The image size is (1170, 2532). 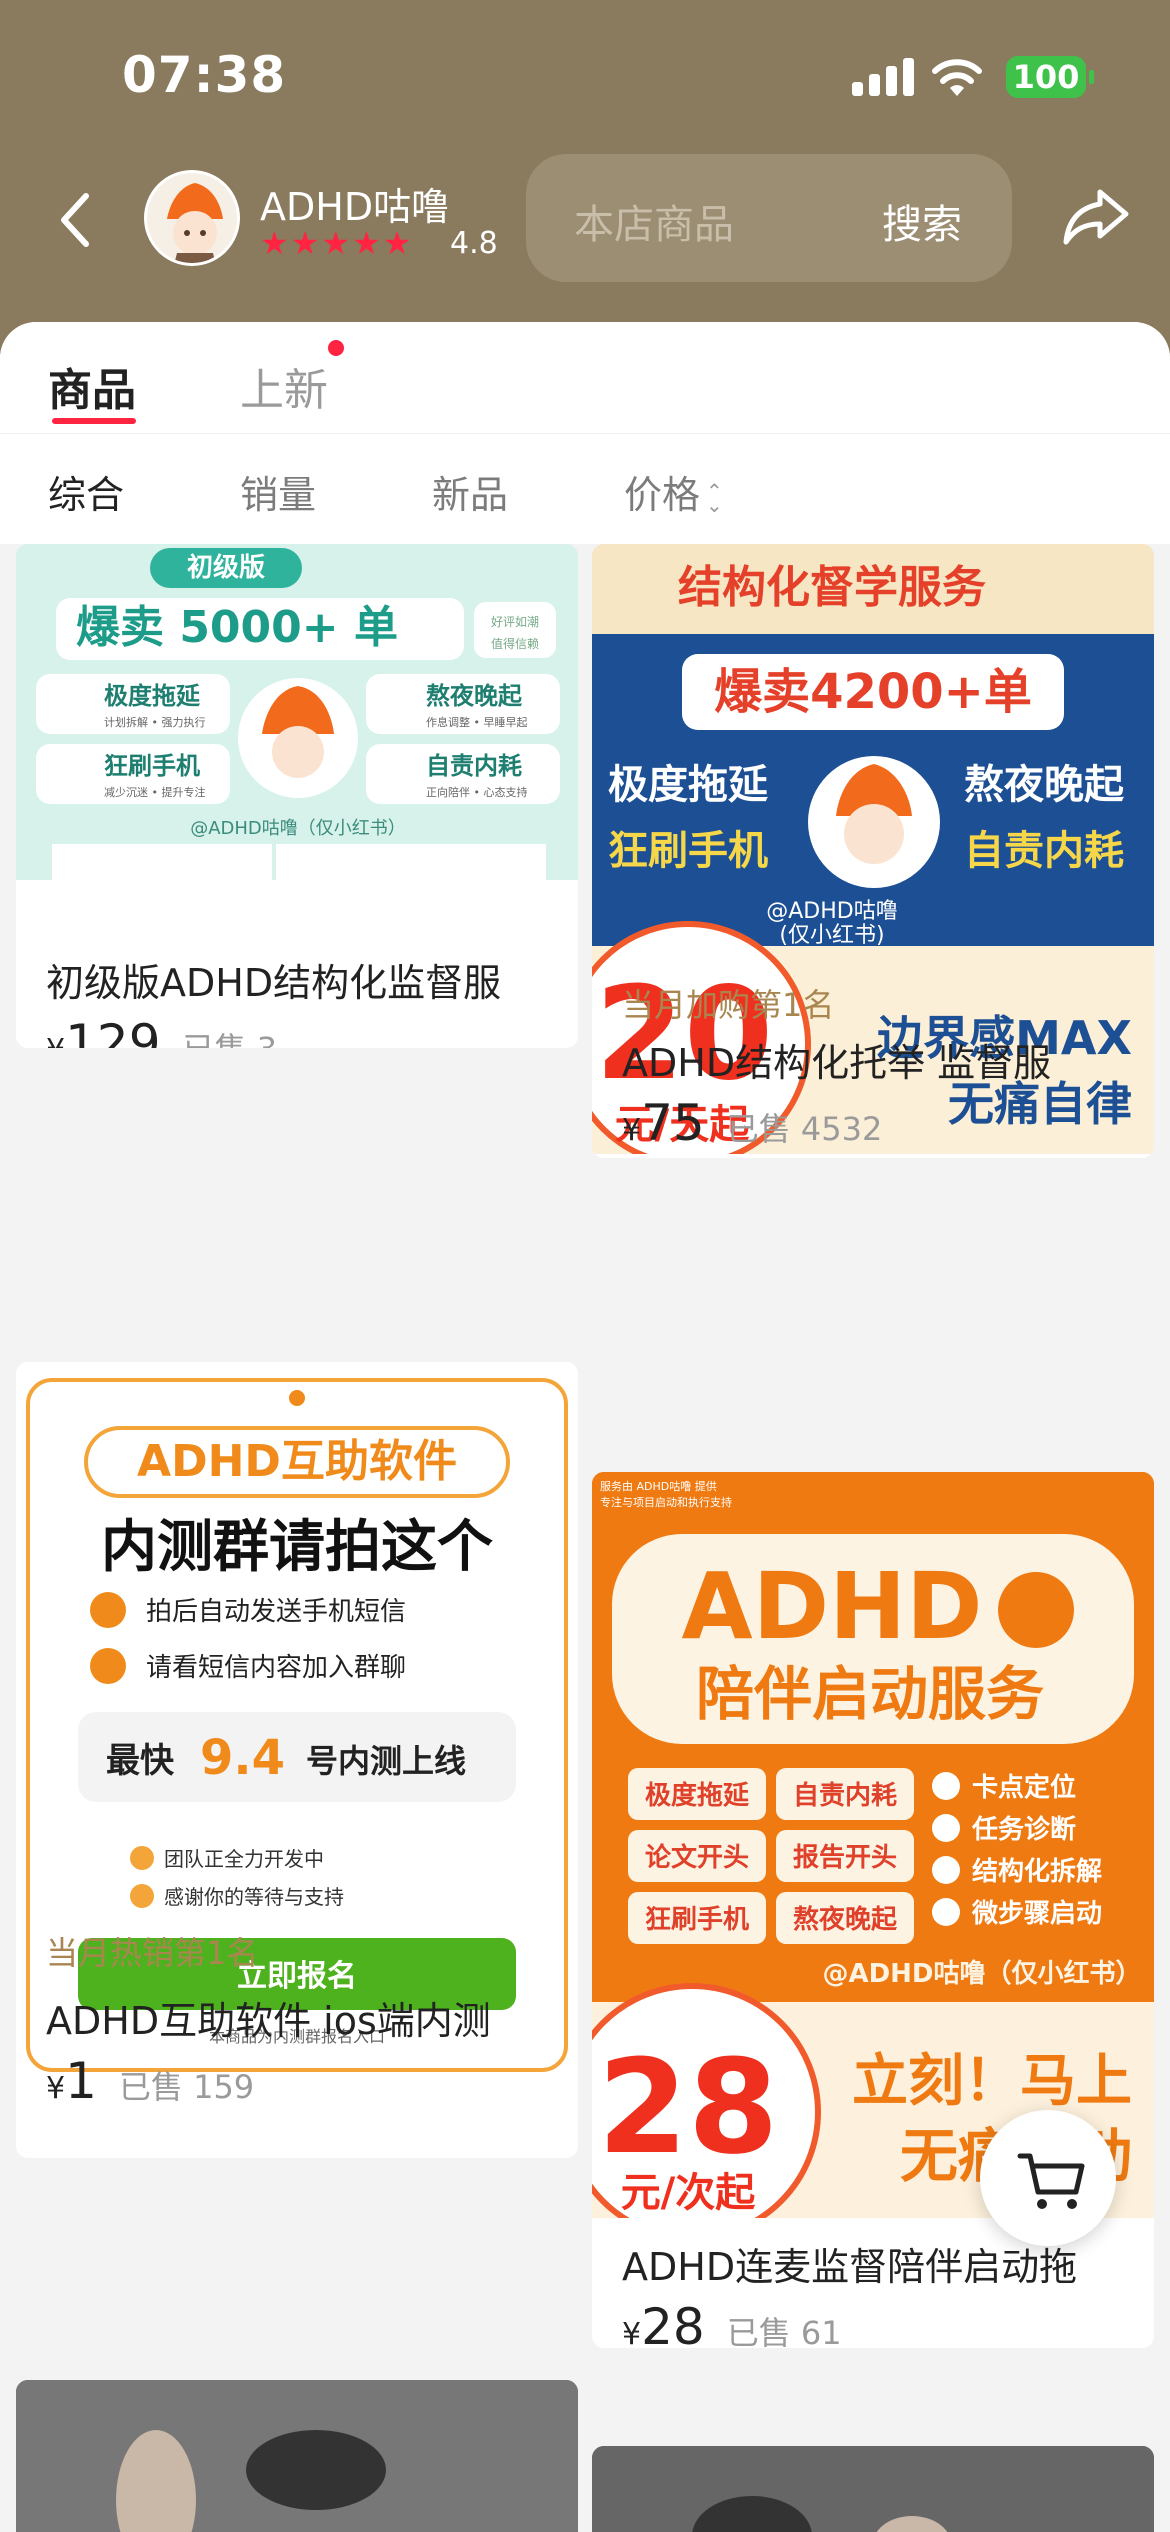 I want to click on poster-top-note: 服务由 ADHD咕噜 提供, so click(x=658, y=1486).